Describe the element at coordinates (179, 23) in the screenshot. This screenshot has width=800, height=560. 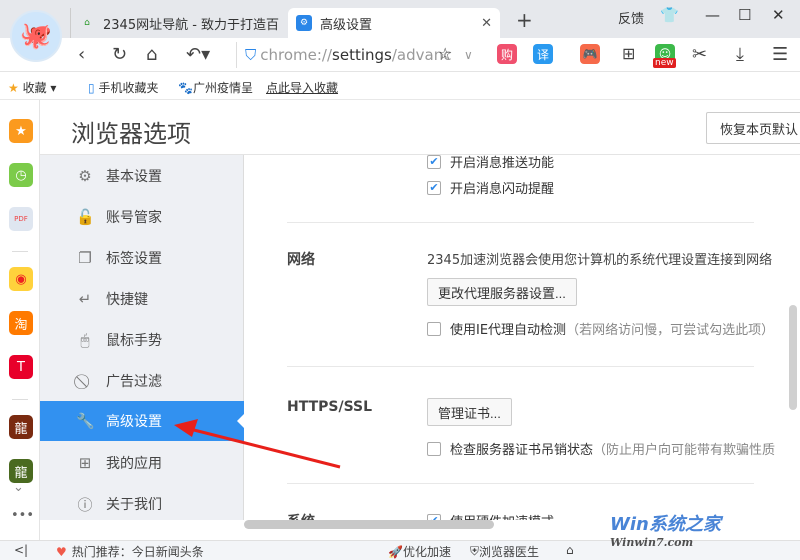
I see `tab-2345-nav: ⌂ 2345网址导航 - 致力于打造百` at that location.